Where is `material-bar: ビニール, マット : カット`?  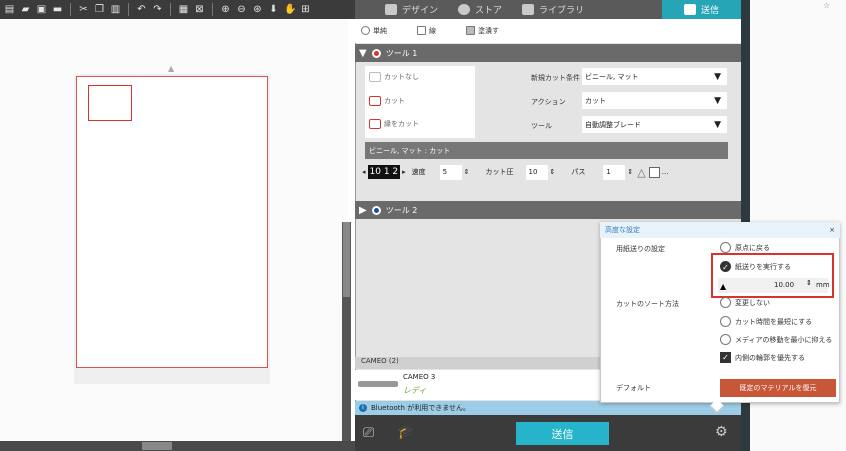
material-bar: ビニール, マット : カット is located at coordinates (546, 150).